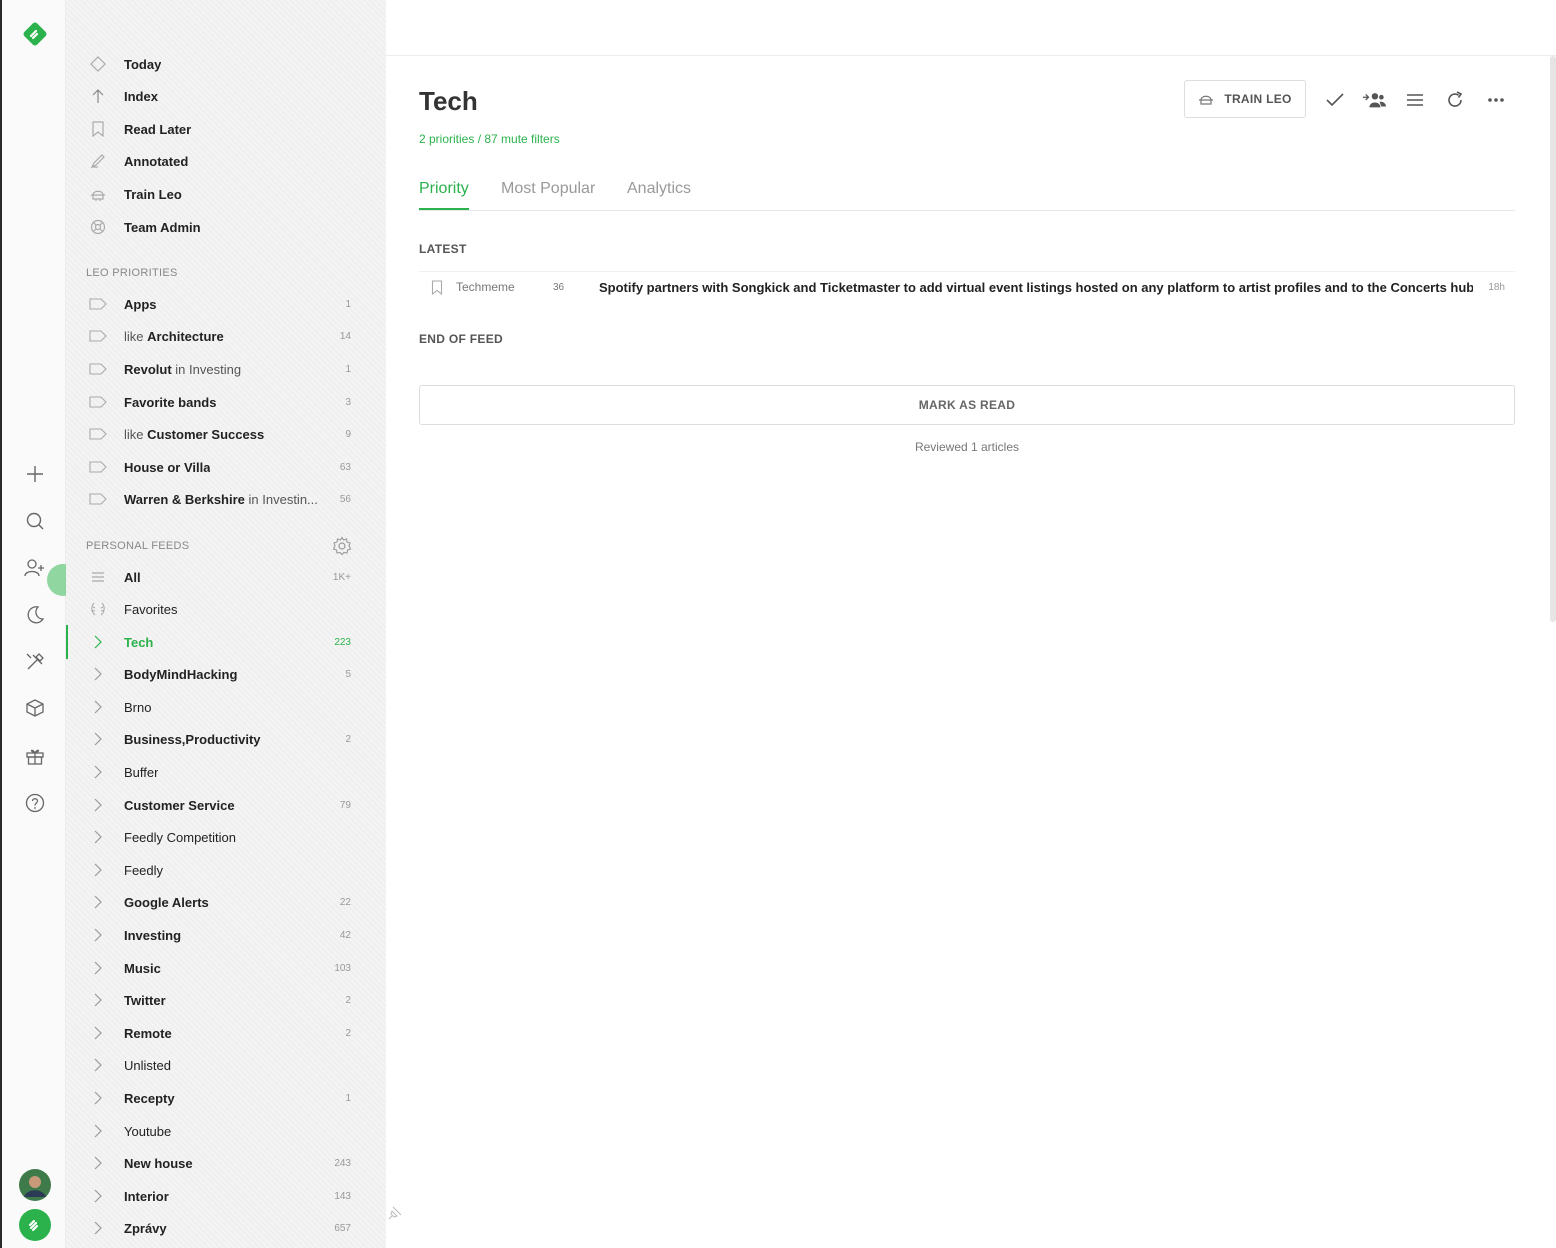  What do you see at coordinates (35, 34) in the screenshot?
I see `feedly-logo-icon` at bounding box center [35, 34].